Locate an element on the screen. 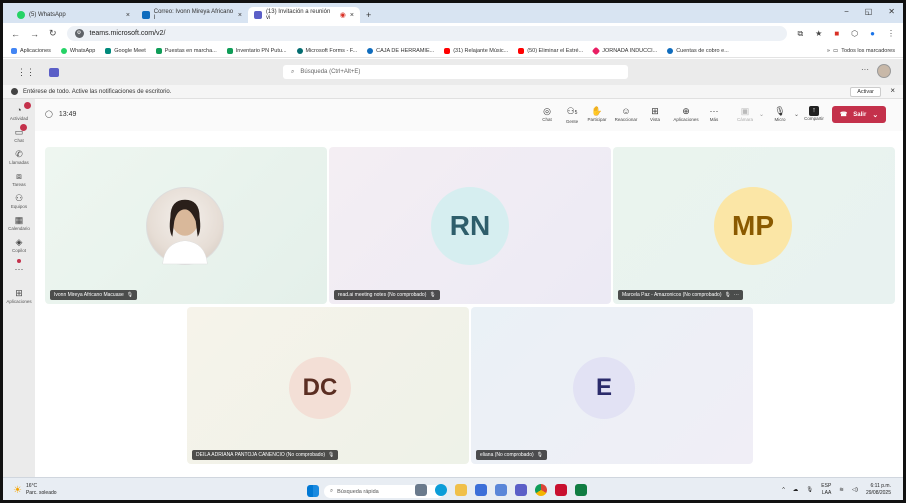  browser-tab-teams: (13) Invitación a reunión vi ◉ × is located at coordinates (304, 15).